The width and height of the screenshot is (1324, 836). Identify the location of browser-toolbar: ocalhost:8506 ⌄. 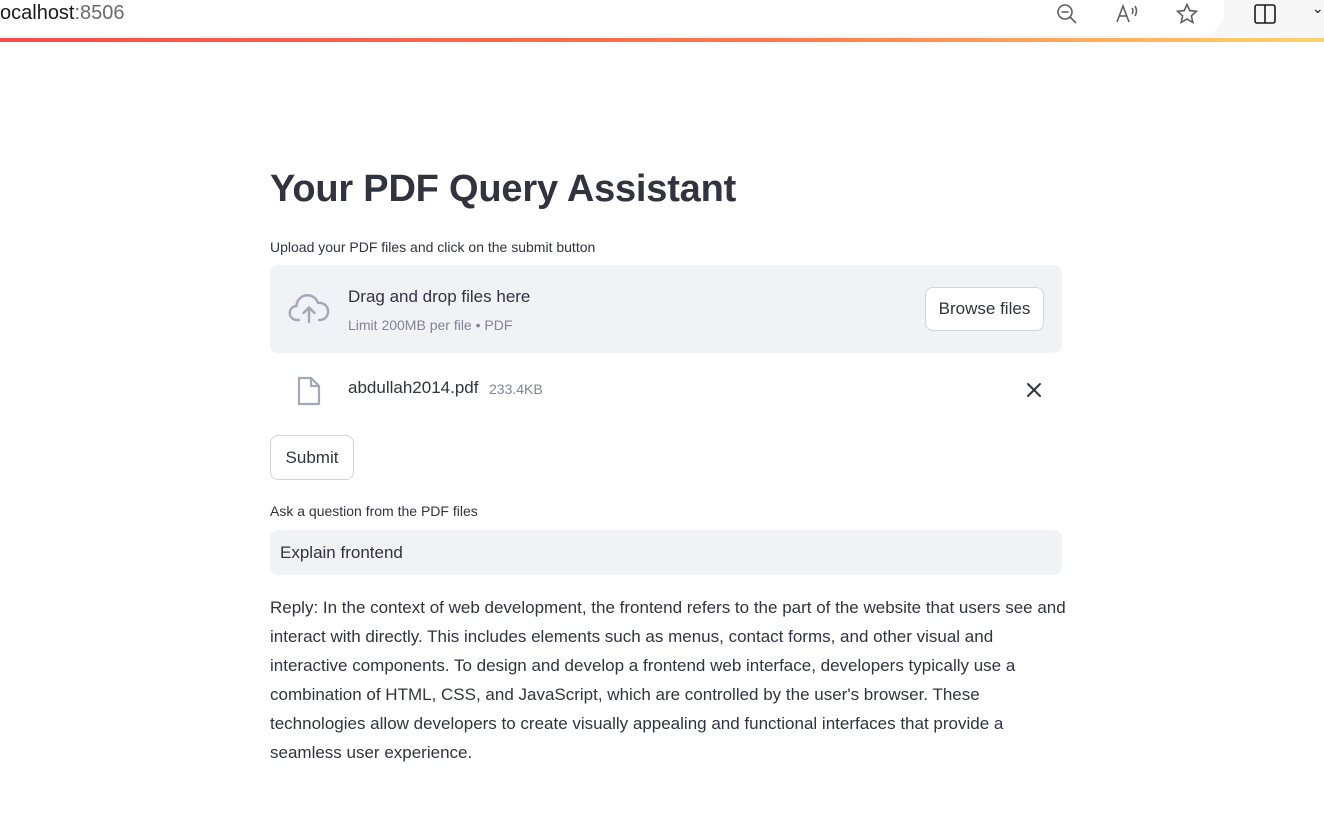
(662, 20).